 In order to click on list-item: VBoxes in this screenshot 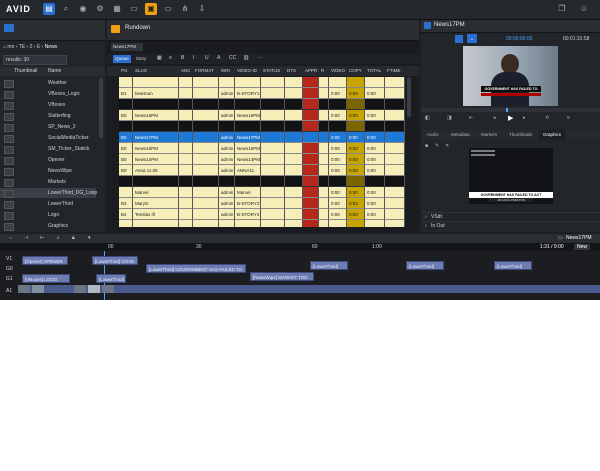, I will do `click(48, 105)`.